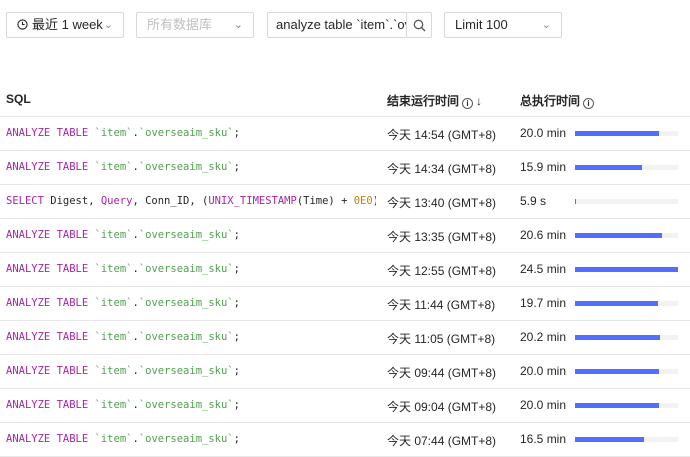  Describe the element at coordinates (543, 303) in the screenshot. I see `total-time: 19.7 min` at that location.